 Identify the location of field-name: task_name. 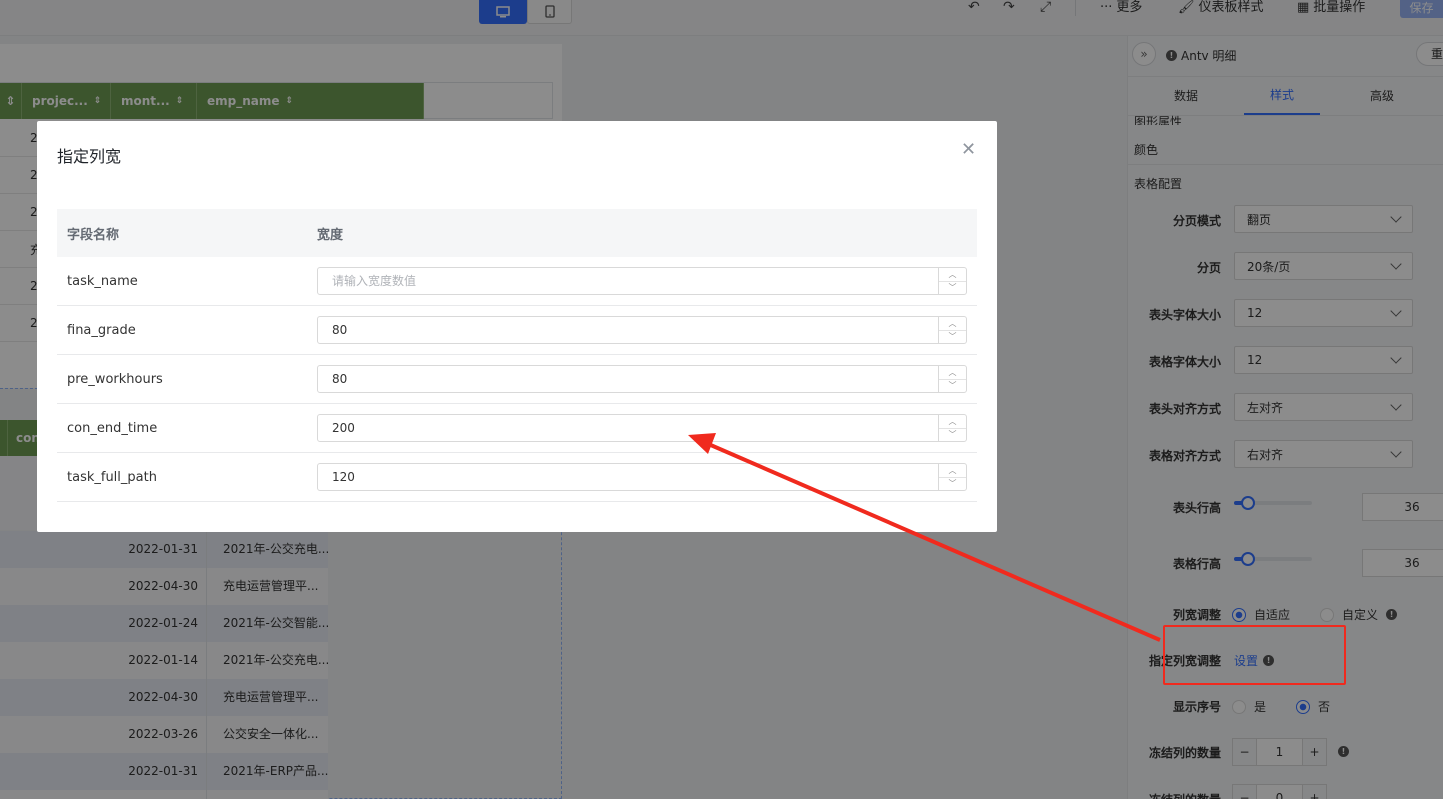
(102, 281).